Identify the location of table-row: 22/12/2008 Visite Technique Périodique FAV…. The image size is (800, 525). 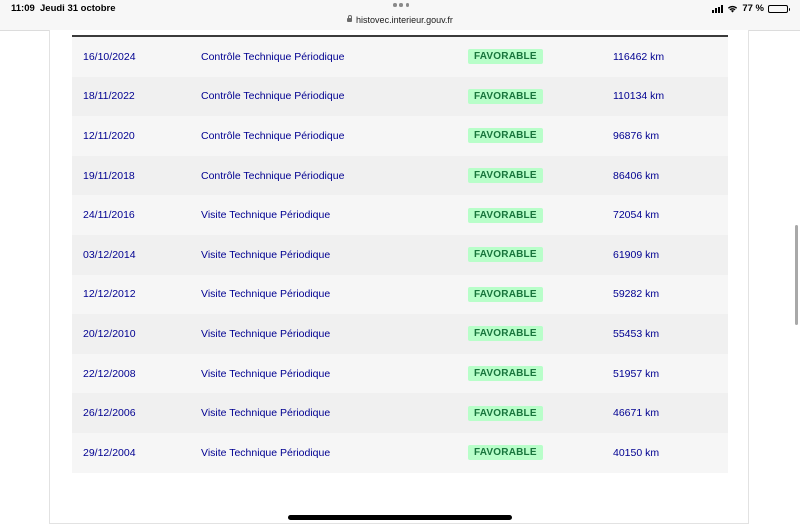
(400, 373).